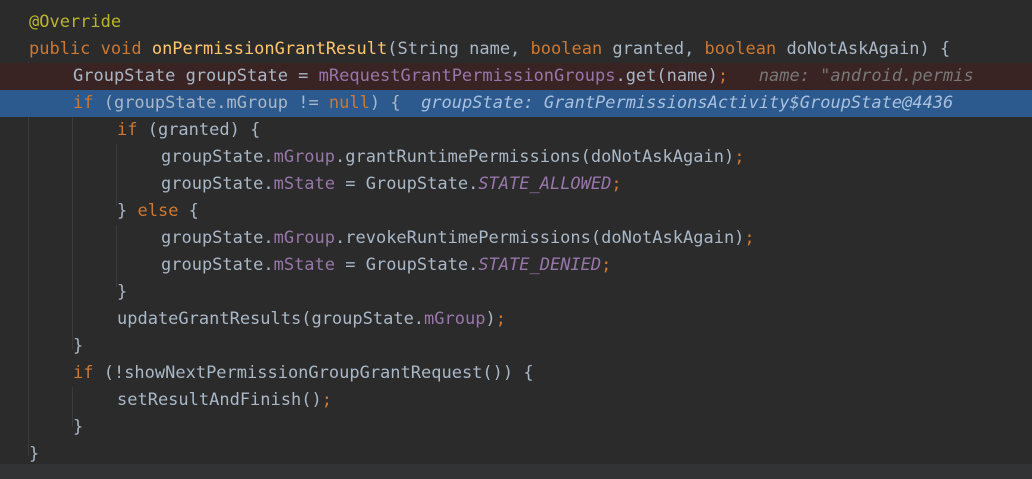  I want to click on code-line: setResultAndFinish();, so click(516, 400).